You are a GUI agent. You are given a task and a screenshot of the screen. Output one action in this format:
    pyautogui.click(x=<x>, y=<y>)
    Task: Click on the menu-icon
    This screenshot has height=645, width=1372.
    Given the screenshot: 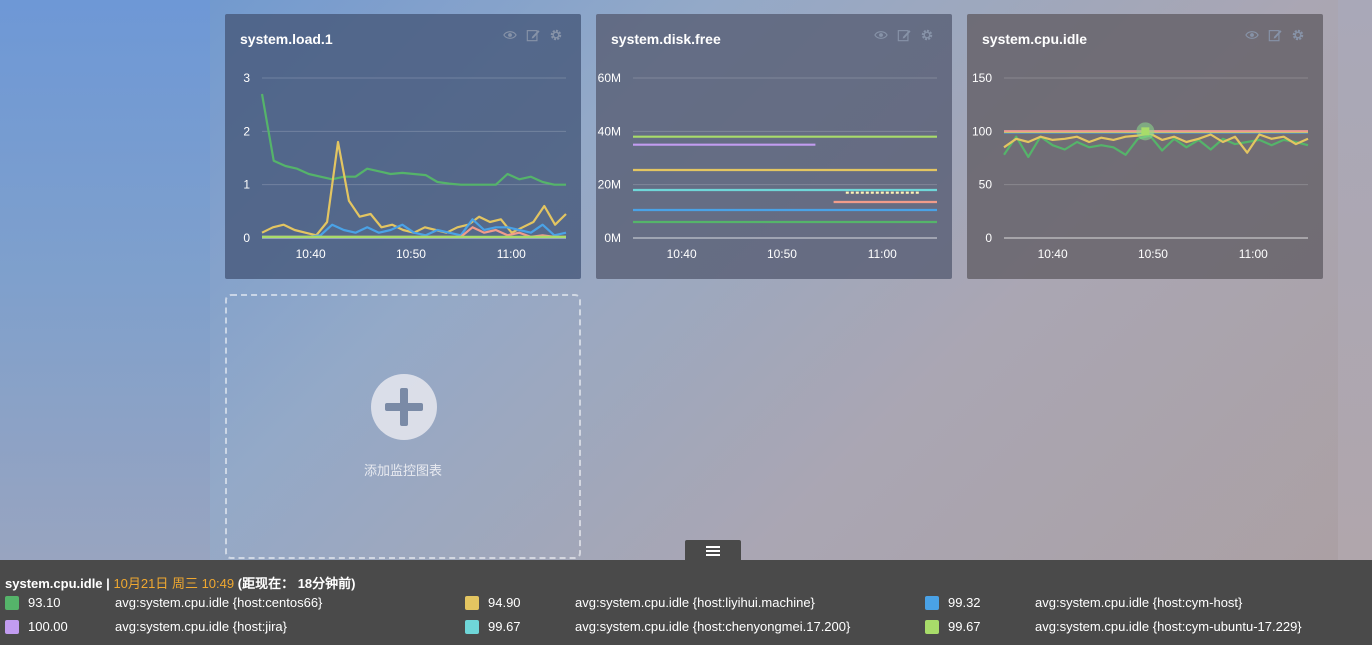 What is the action you would take?
    pyautogui.click(x=713, y=550)
    